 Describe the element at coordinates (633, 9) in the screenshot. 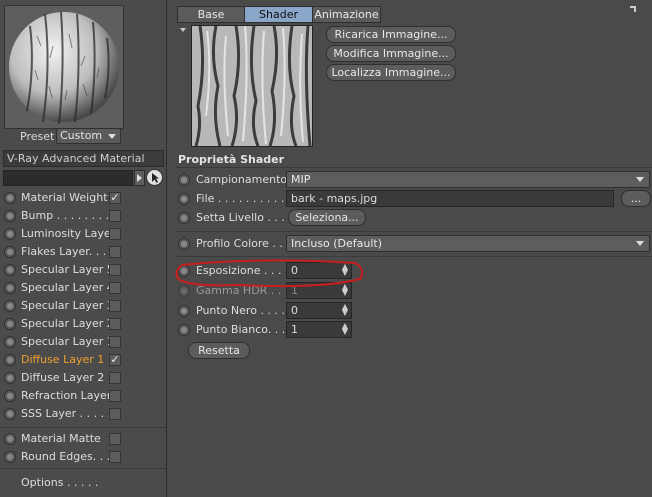

I see `corner-expand-icon` at that location.